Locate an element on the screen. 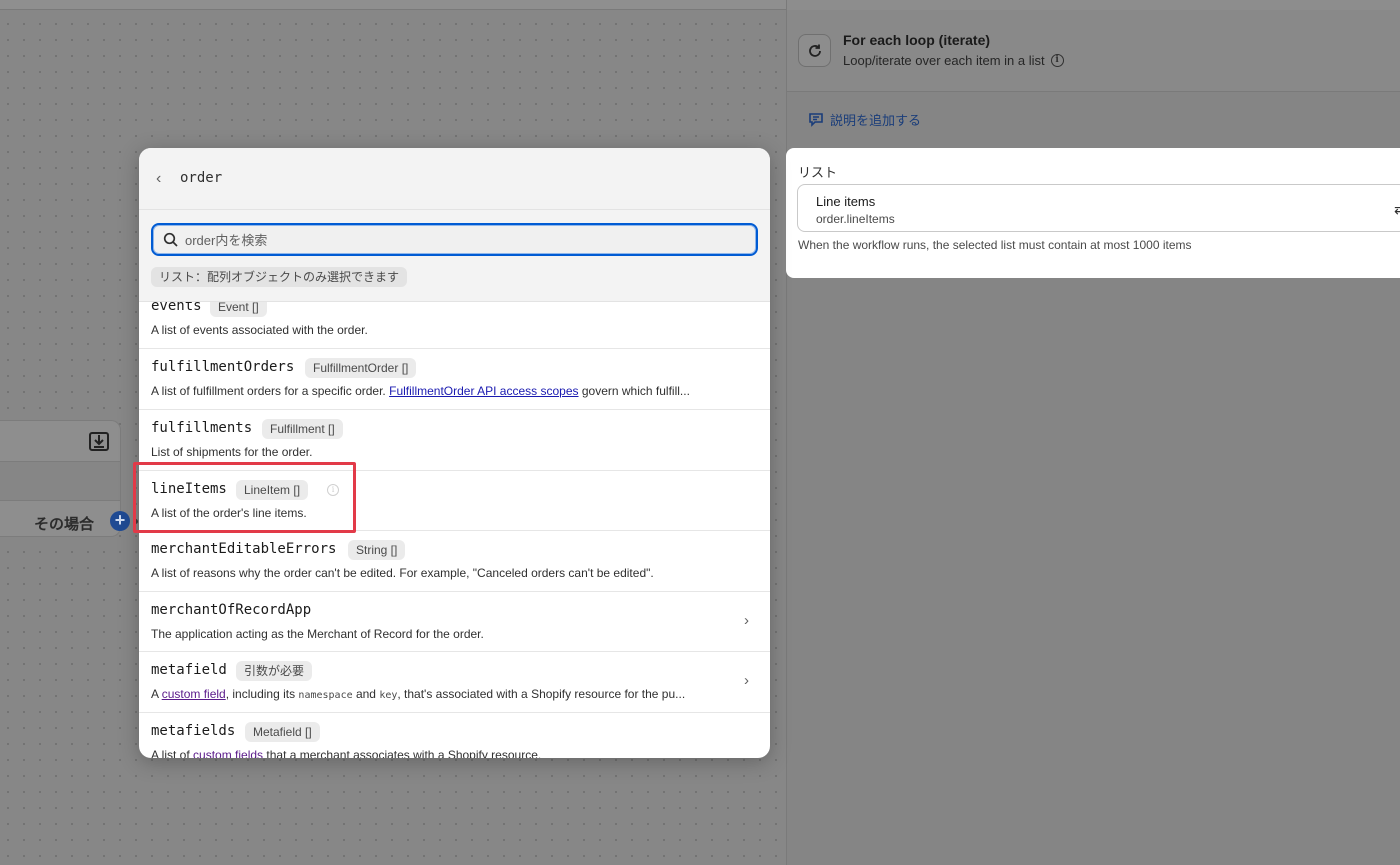 The image size is (1400, 865). desc-text: and is located at coordinates (366, 694).